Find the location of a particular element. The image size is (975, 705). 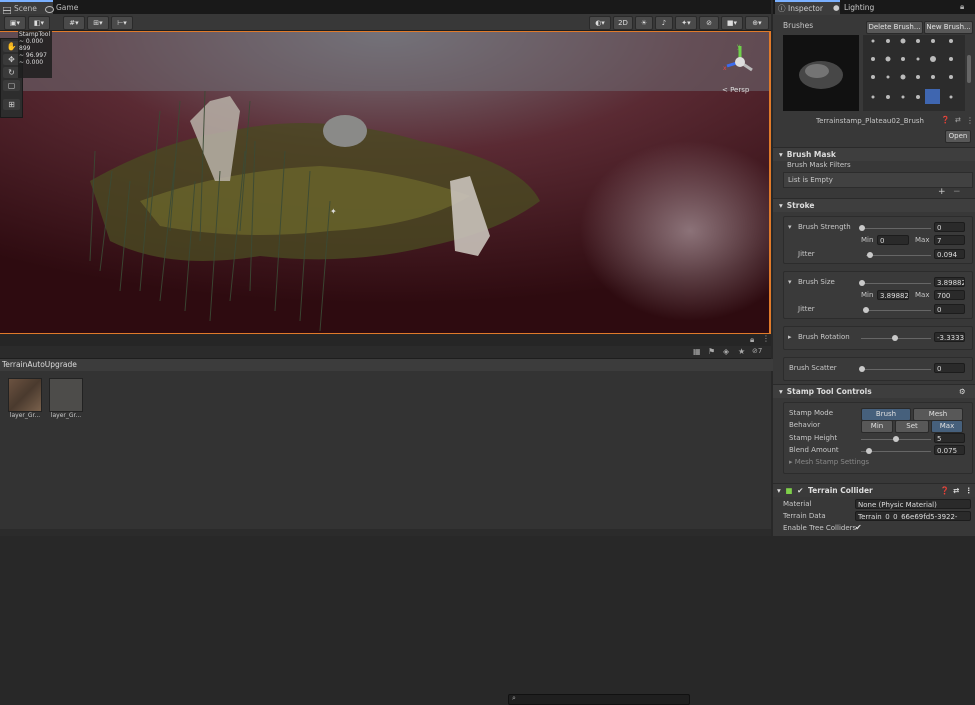

perspective-label: < Persp is located at coordinates (735, 90).